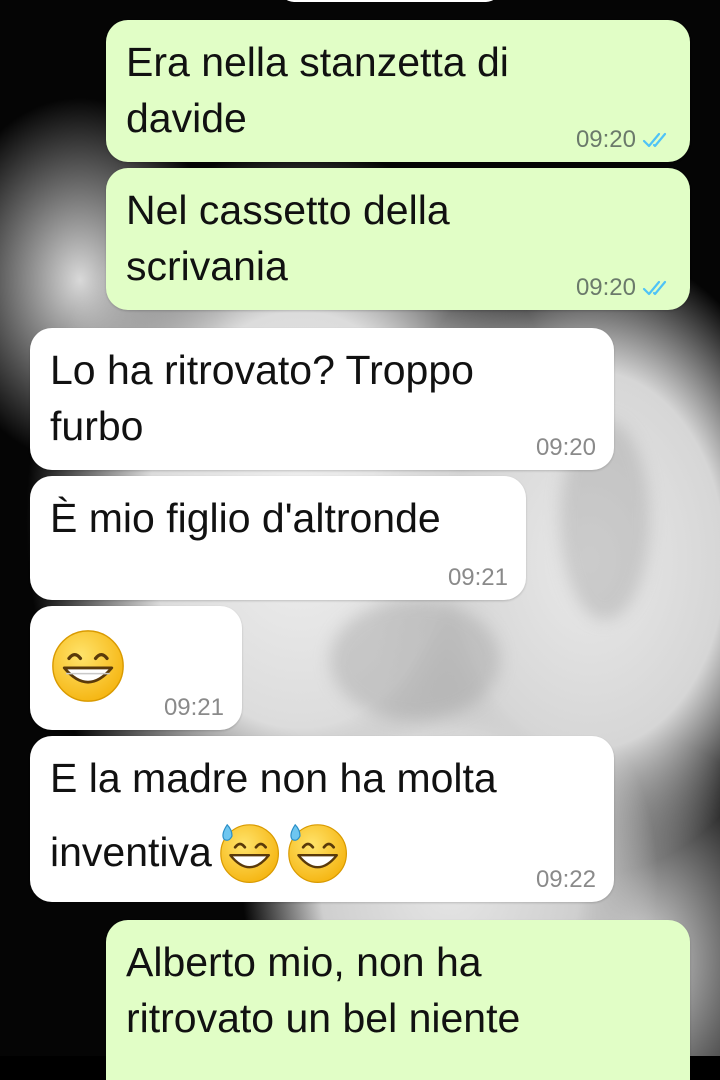 This screenshot has width=720, height=1080. Describe the element at coordinates (304, 962) in the screenshot. I see `message-text-line: Alberto mio, non ha` at that location.